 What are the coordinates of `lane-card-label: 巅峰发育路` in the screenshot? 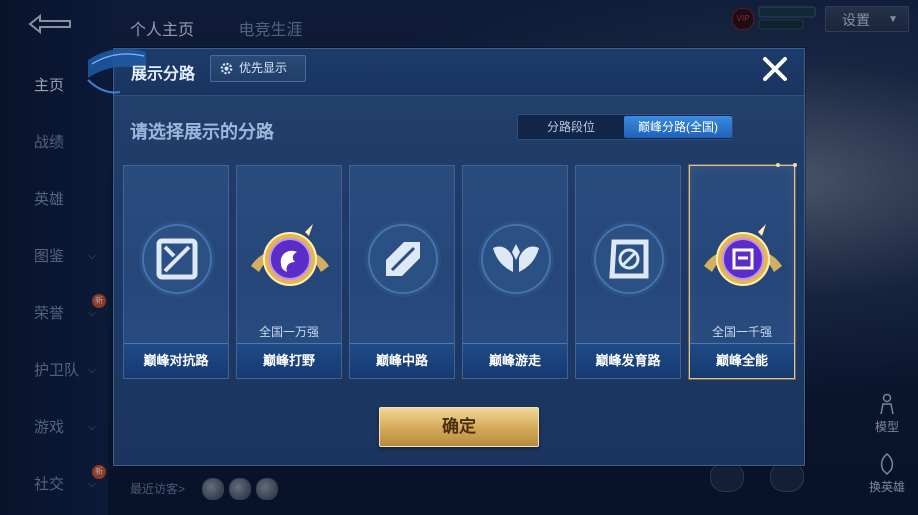 It's located at (628, 360).